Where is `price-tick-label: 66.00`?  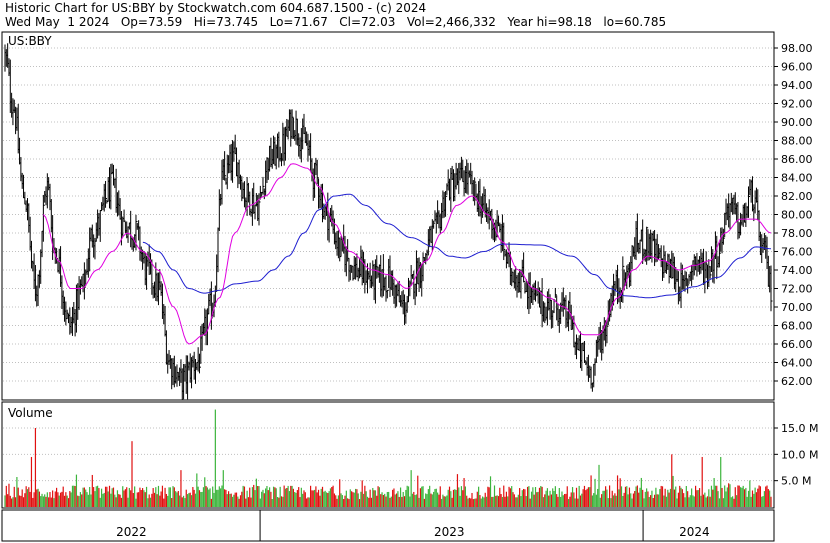
price-tick-label: 66.00 is located at coordinates (797, 344).